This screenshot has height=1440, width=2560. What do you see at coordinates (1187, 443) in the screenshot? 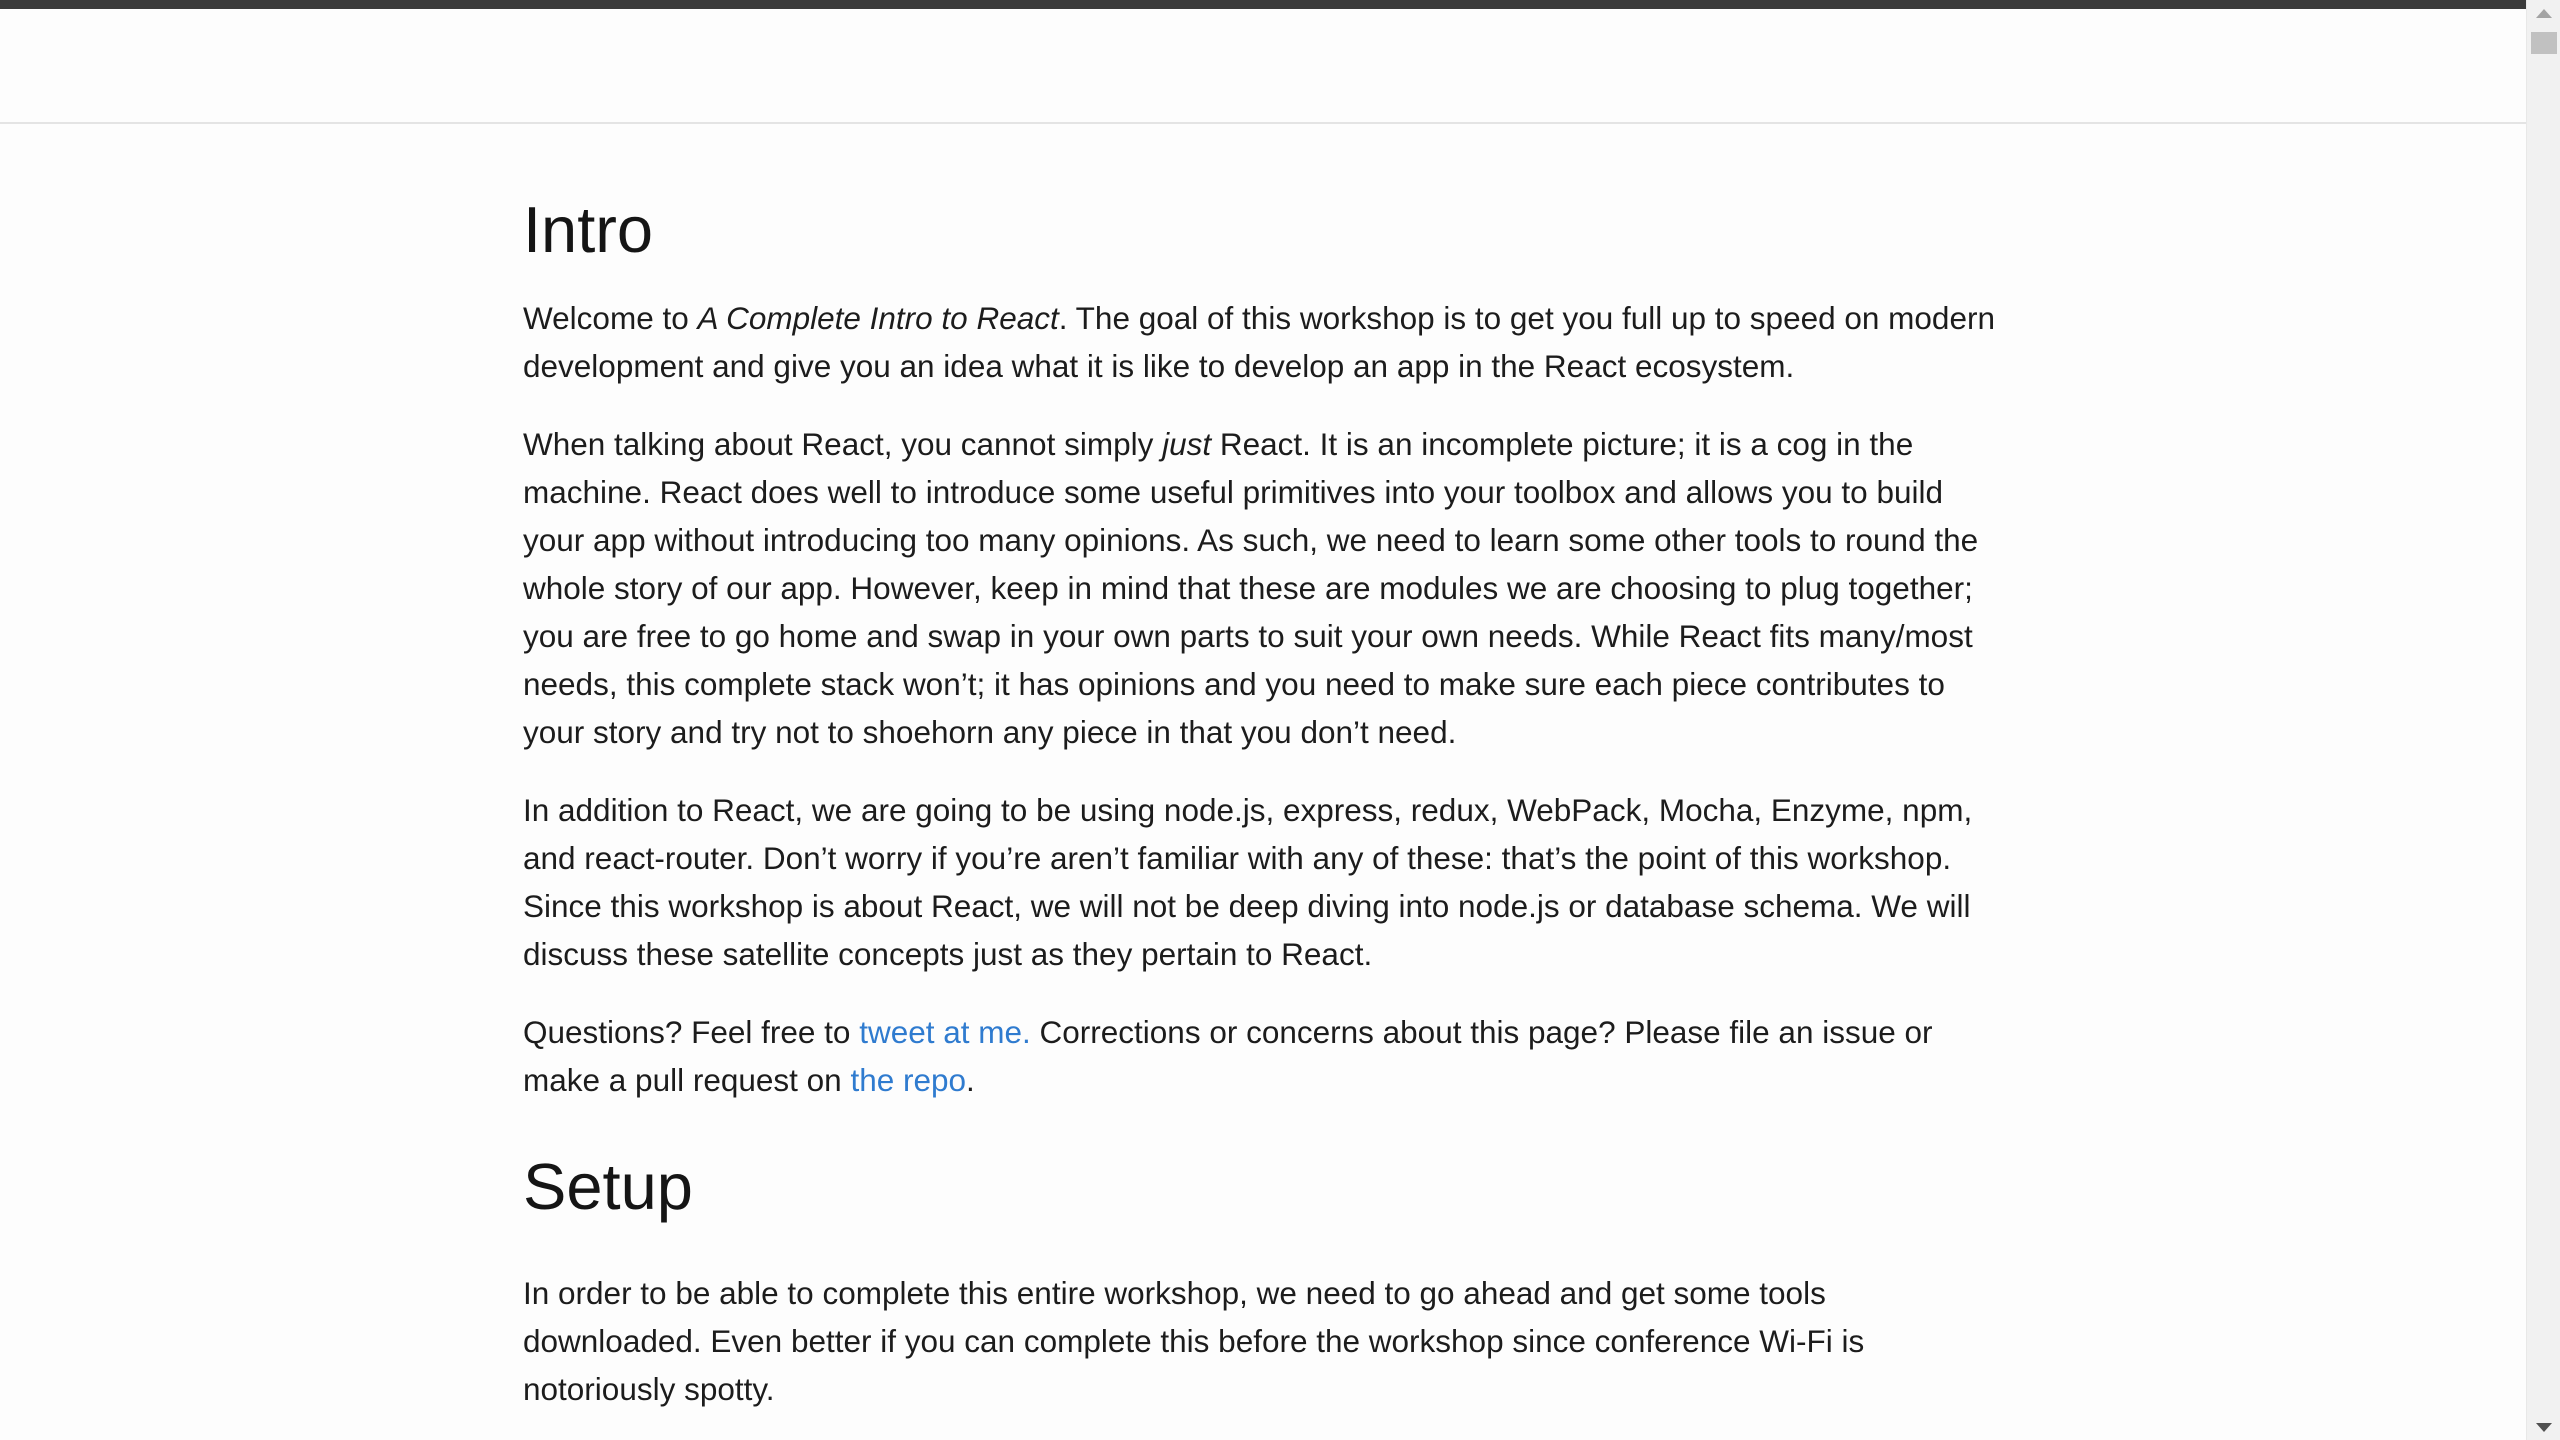
I see `just-emphasis: just` at bounding box center [1187, 443].